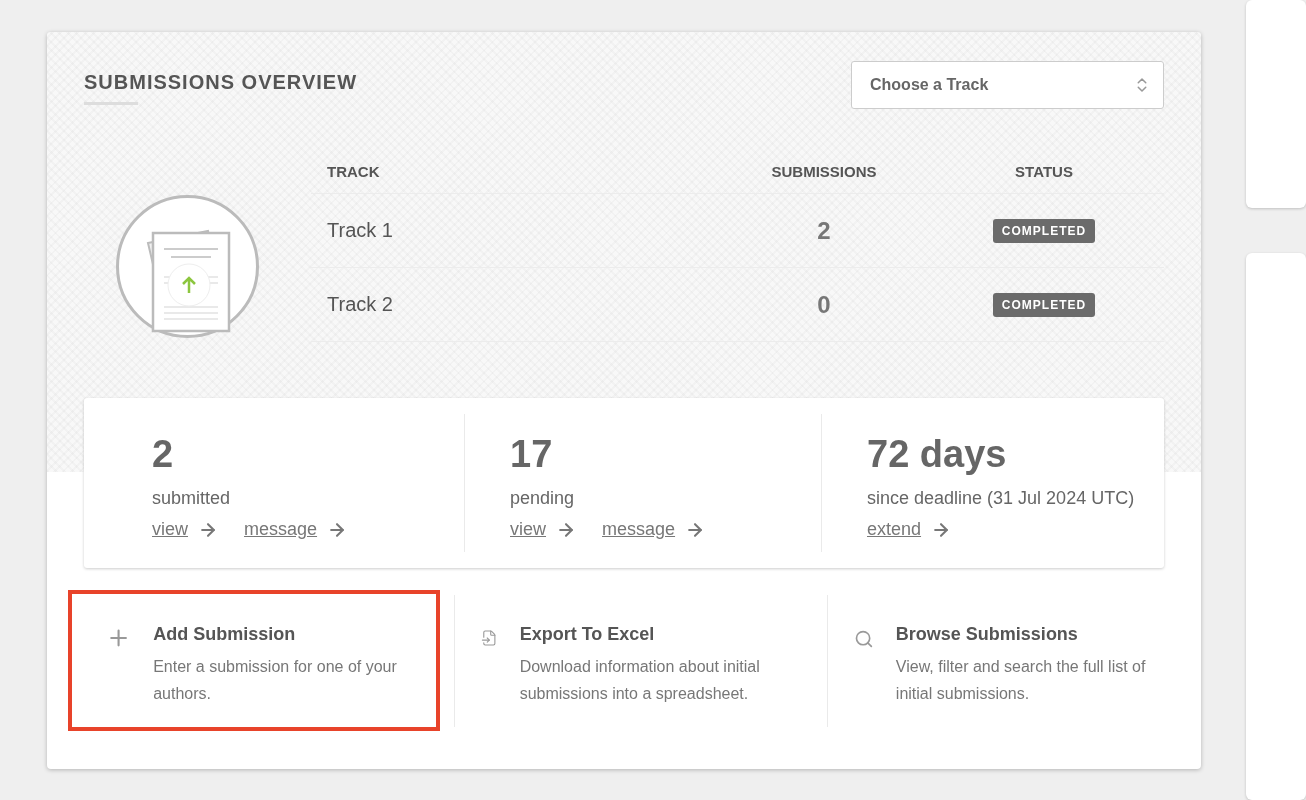  What do you see at coordinates (824, 230) in the screenshot?
I see `submission-count: 2` at bounding box center [824, 230].